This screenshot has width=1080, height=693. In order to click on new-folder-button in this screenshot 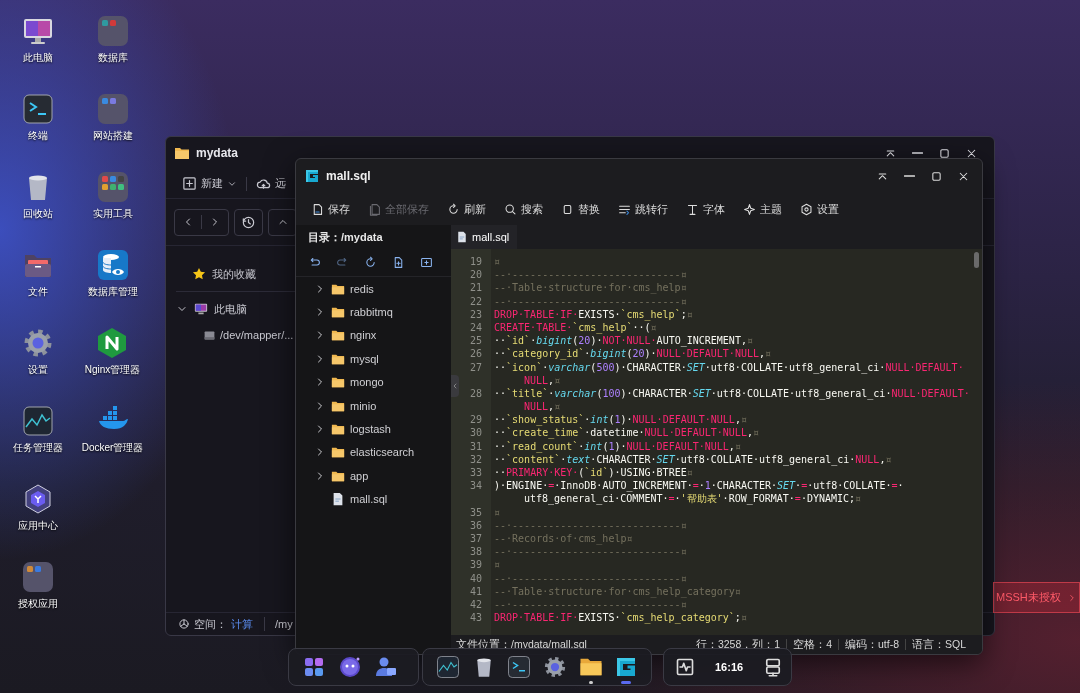, I will do `click(426, 262)`.